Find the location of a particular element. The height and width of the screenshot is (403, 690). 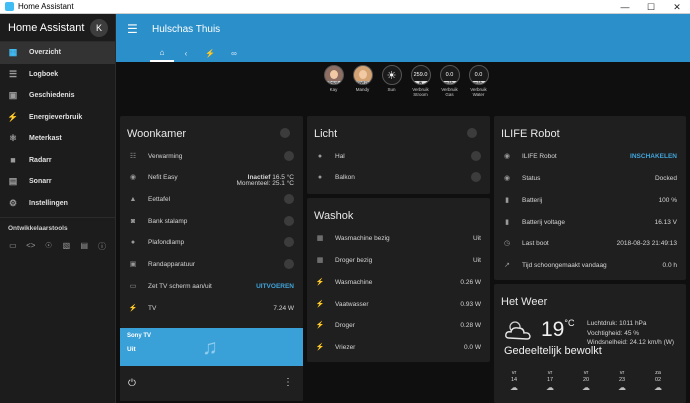

temperature-unit: °C is located at coordinates (569, 323).